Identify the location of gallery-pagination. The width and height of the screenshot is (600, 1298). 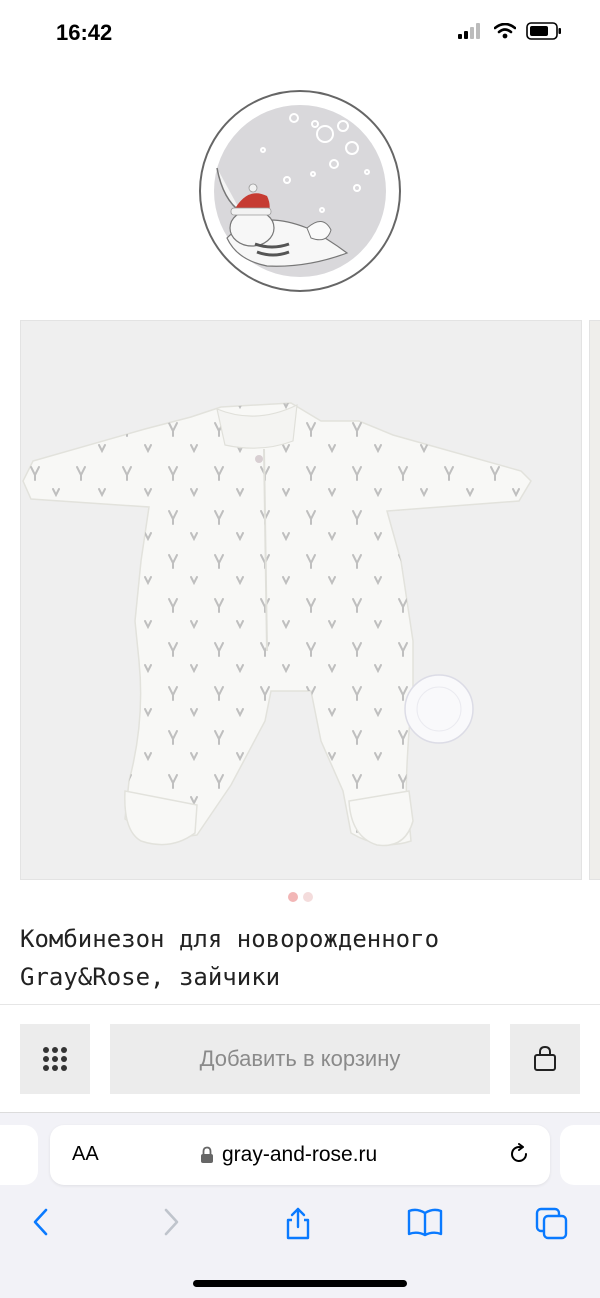
(300, 897).